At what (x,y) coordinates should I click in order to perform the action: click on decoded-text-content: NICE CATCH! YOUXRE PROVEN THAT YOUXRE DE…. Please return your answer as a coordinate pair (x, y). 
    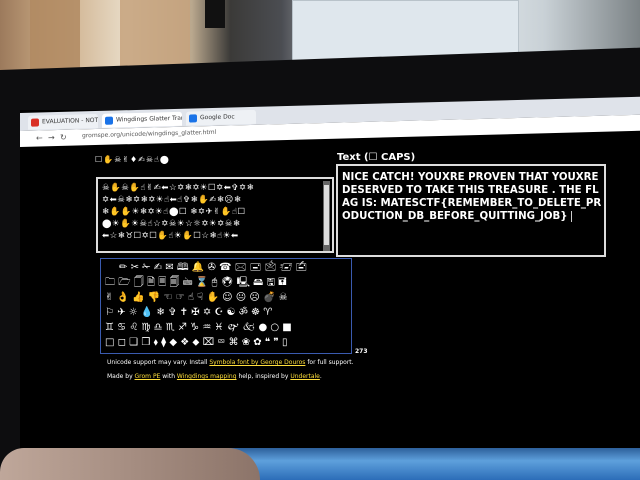
    Looking at the image, I should click on (472, 197).